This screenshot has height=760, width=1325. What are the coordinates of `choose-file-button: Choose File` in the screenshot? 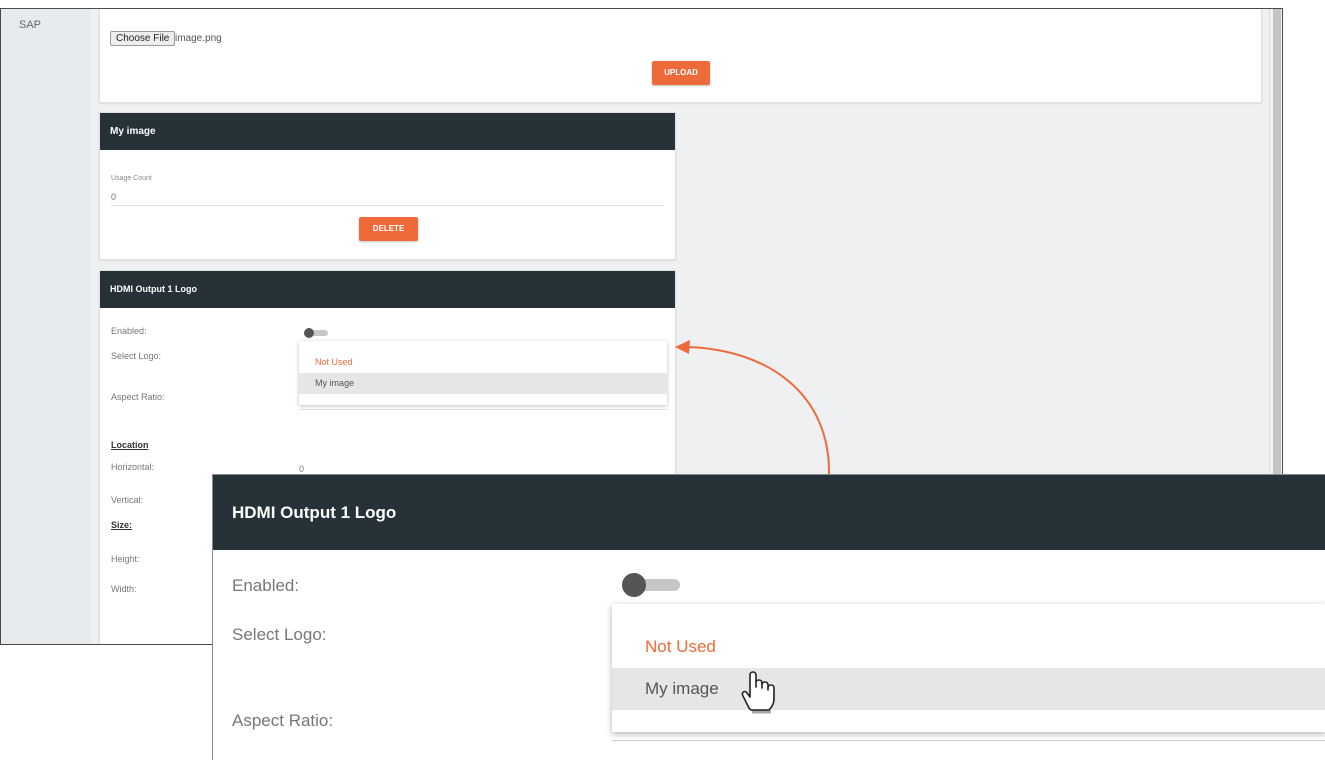 It's located at (143, 38).